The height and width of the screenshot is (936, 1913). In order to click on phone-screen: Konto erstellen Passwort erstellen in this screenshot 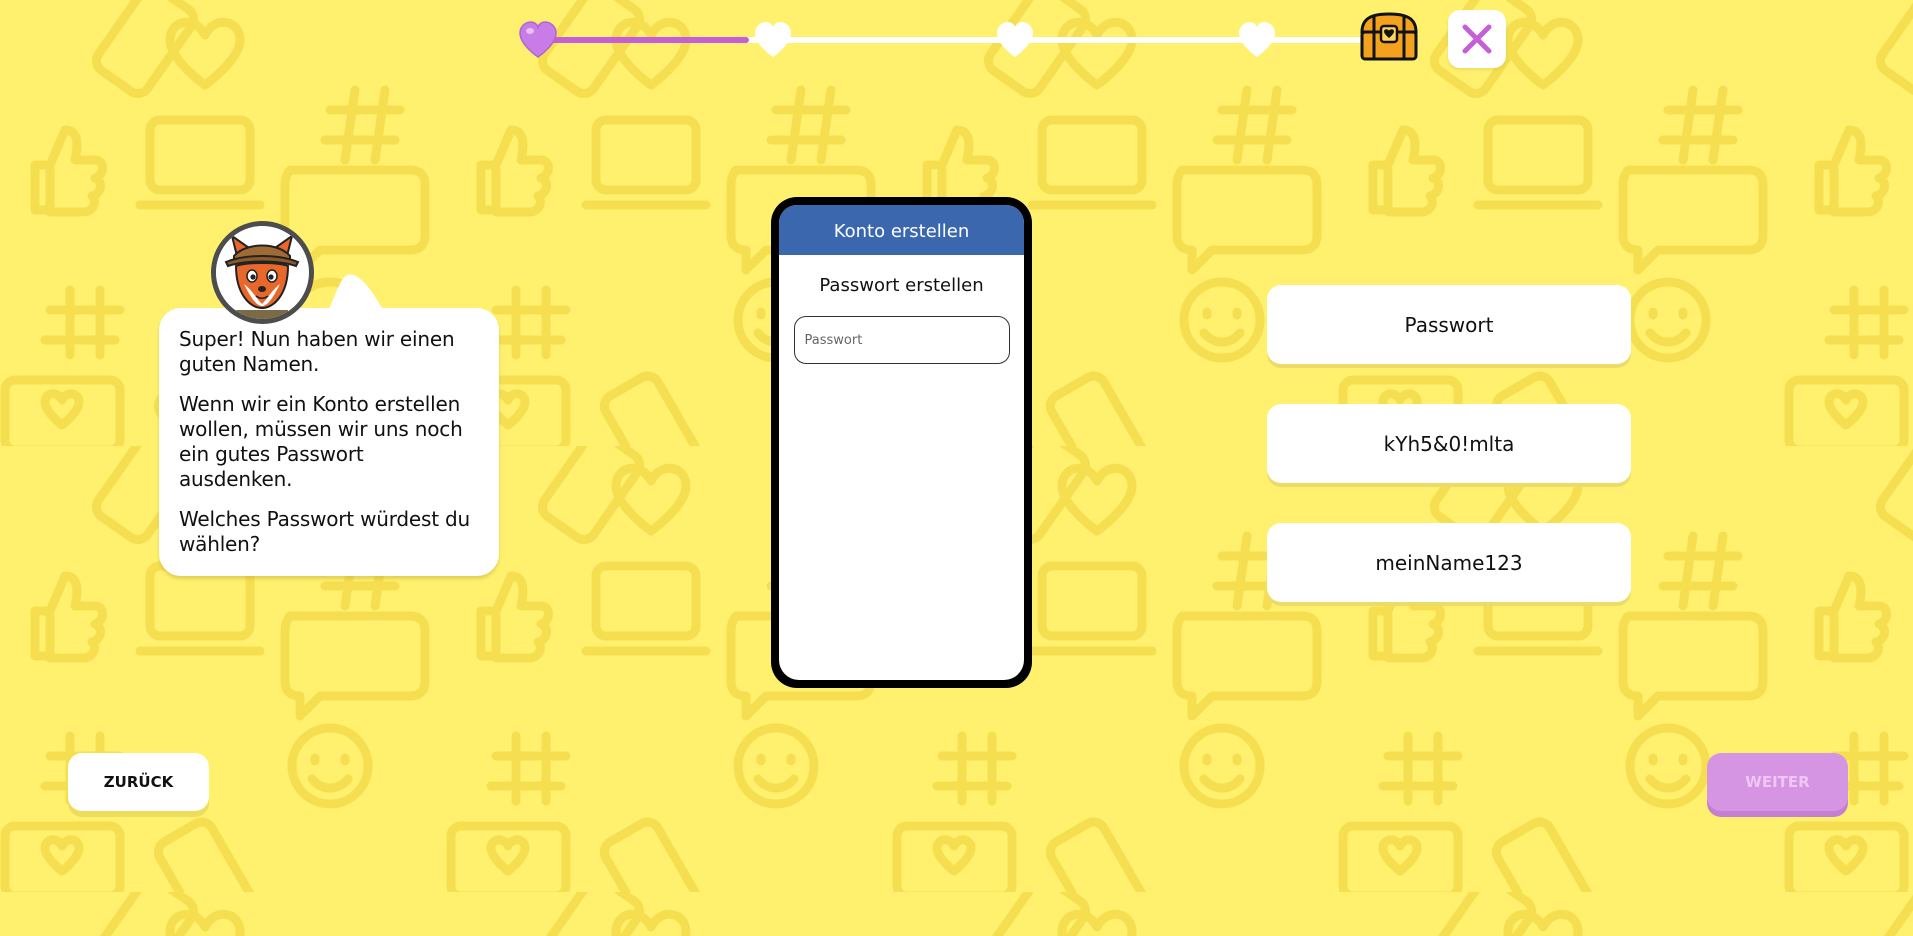, I will do `click(901, 442)`.